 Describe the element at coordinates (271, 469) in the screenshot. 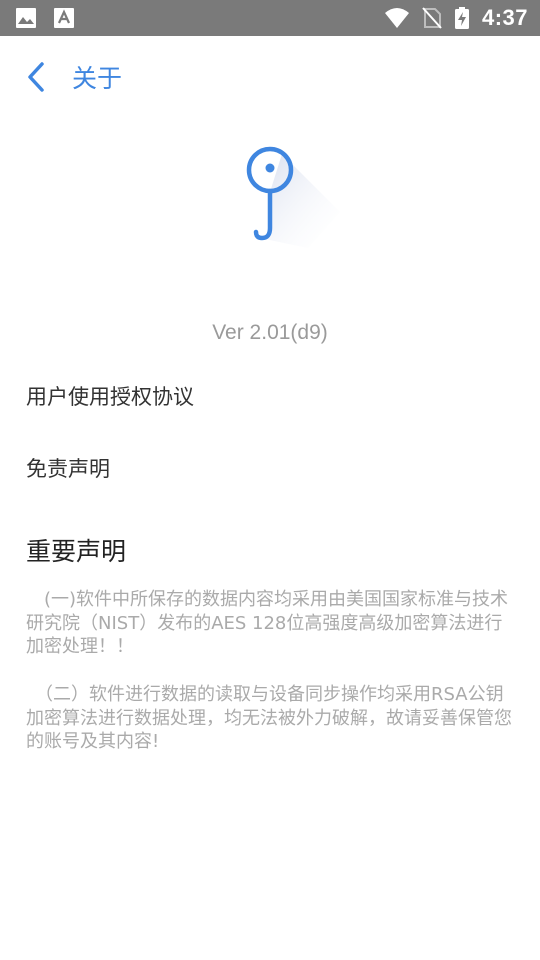

I see `disclaimer-item: 免责声明` at that location.